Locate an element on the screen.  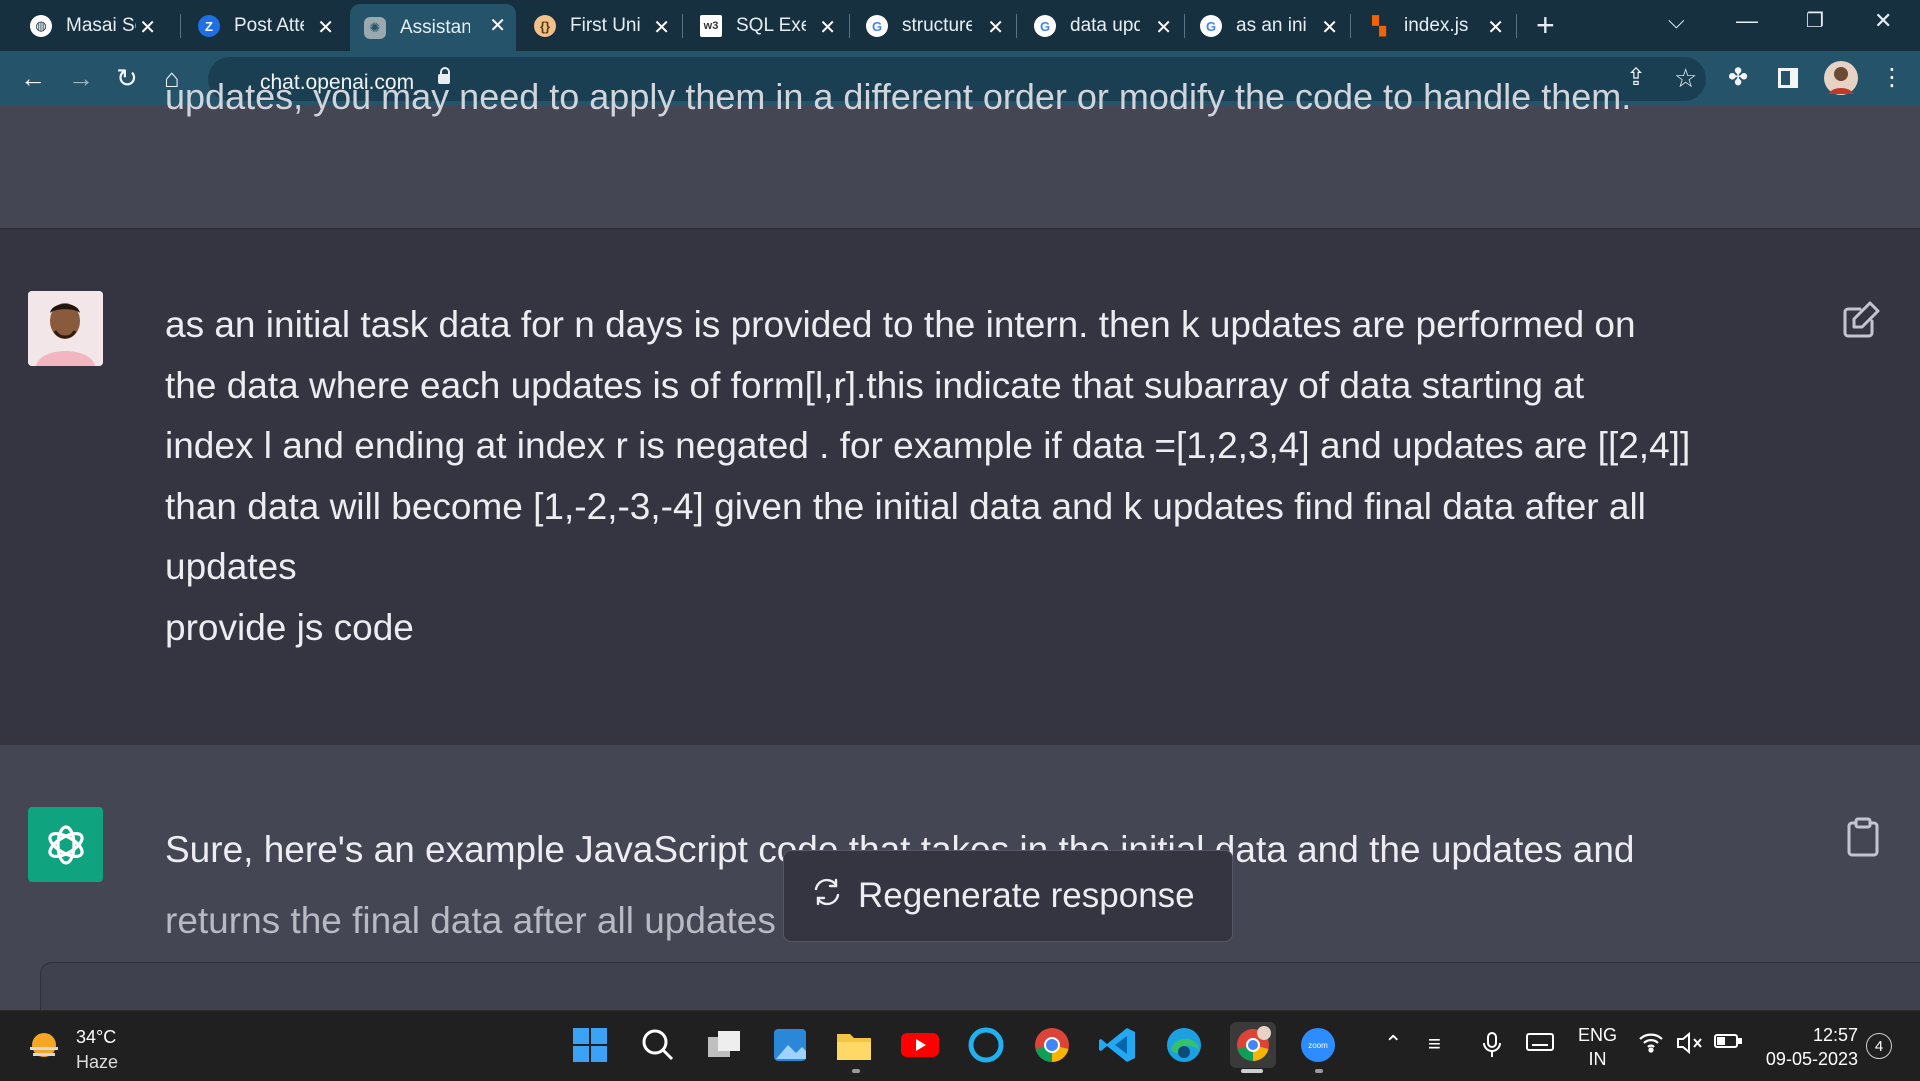
windows-start-icon is located at coordinates (590, 1045).